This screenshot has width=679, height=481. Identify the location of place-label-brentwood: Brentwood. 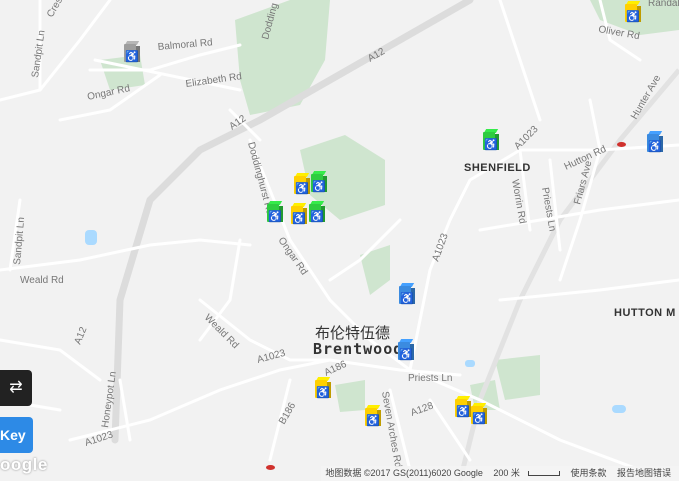
(358, 349).